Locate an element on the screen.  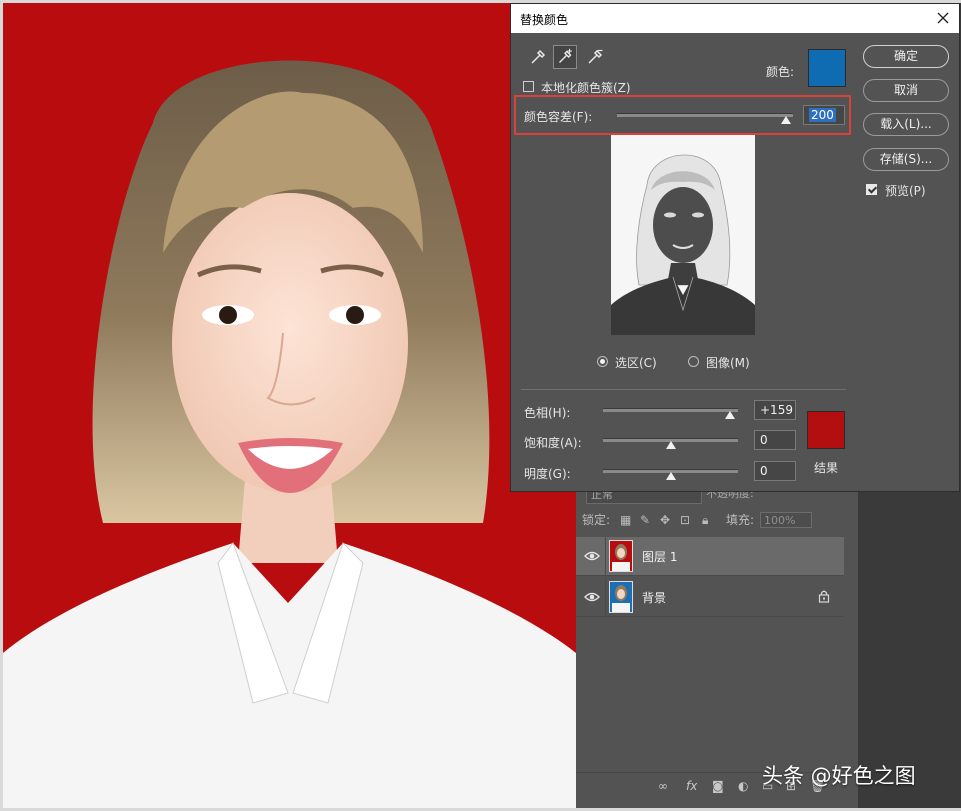
eyedropper-add-icon is located at coordinates (565, 57).